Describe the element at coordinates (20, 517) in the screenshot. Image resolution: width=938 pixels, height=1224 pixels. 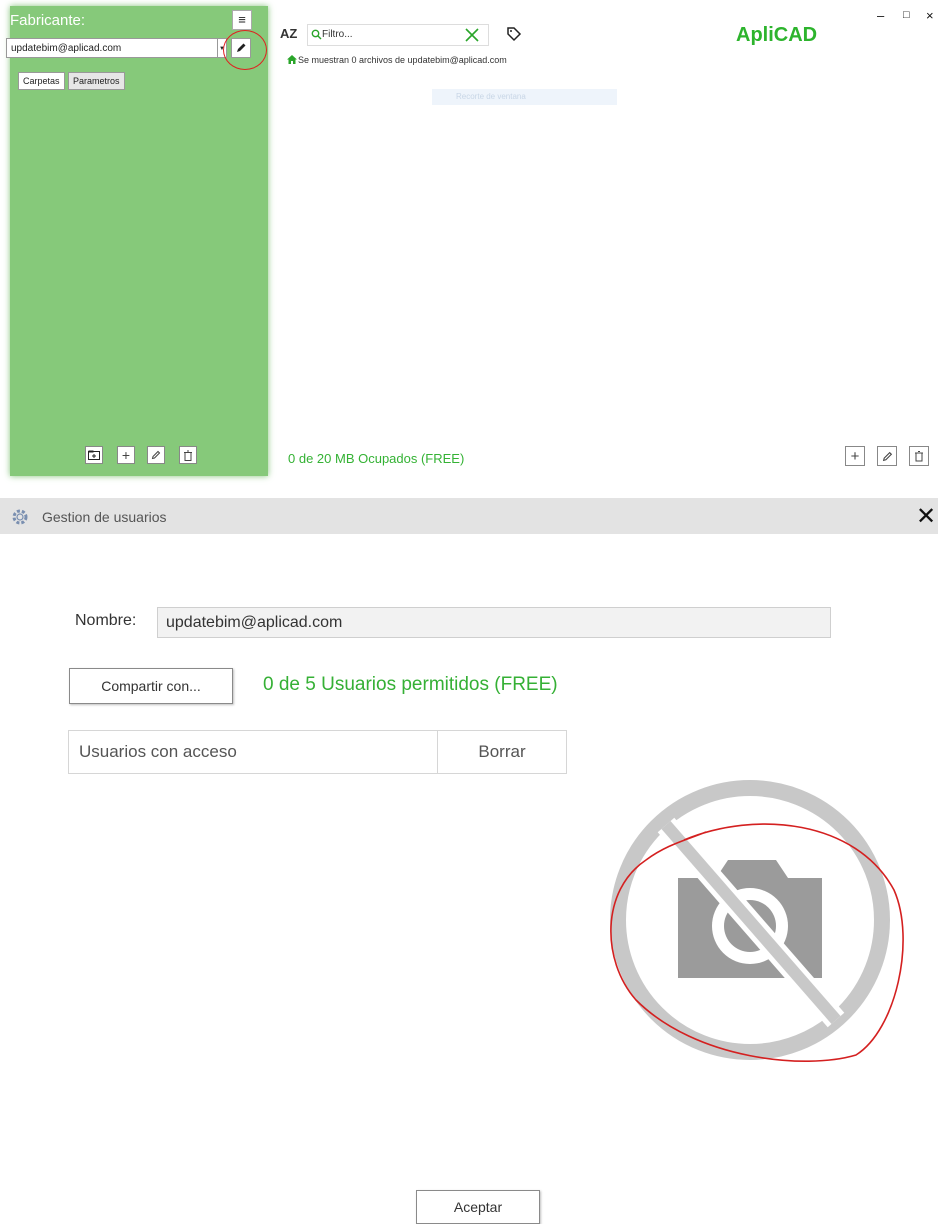
I see `gear-icon` at that location.